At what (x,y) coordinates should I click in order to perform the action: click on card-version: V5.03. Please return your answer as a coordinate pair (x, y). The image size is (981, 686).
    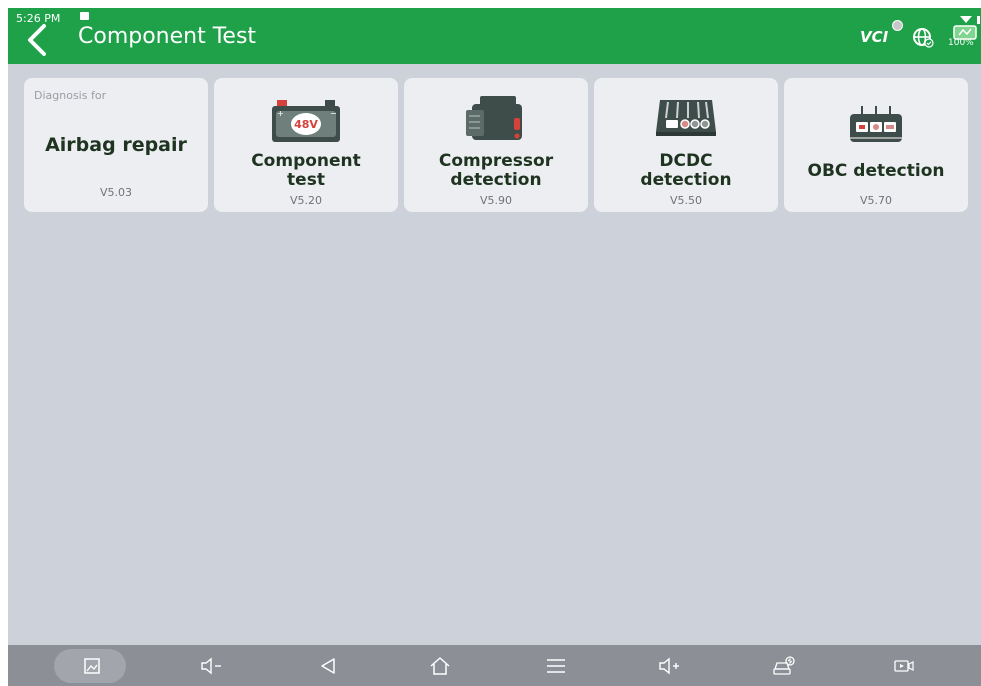
    Looking at the image, I should click on (116, 192).